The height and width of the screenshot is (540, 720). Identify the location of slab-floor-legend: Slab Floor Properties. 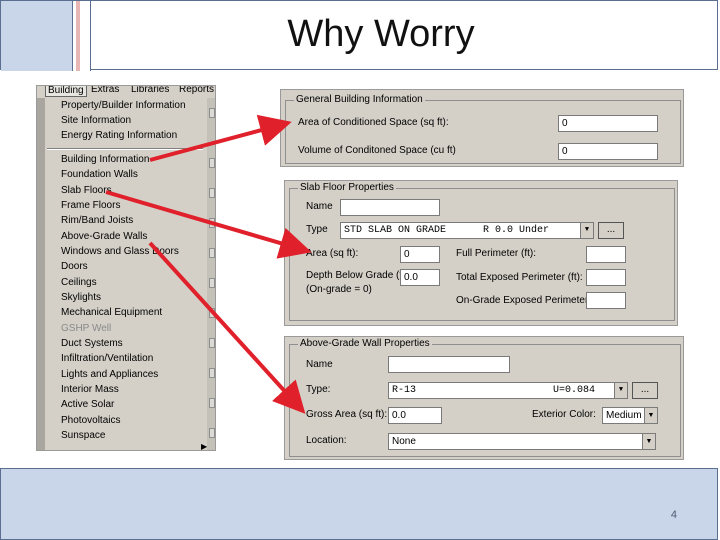
(347, 187).